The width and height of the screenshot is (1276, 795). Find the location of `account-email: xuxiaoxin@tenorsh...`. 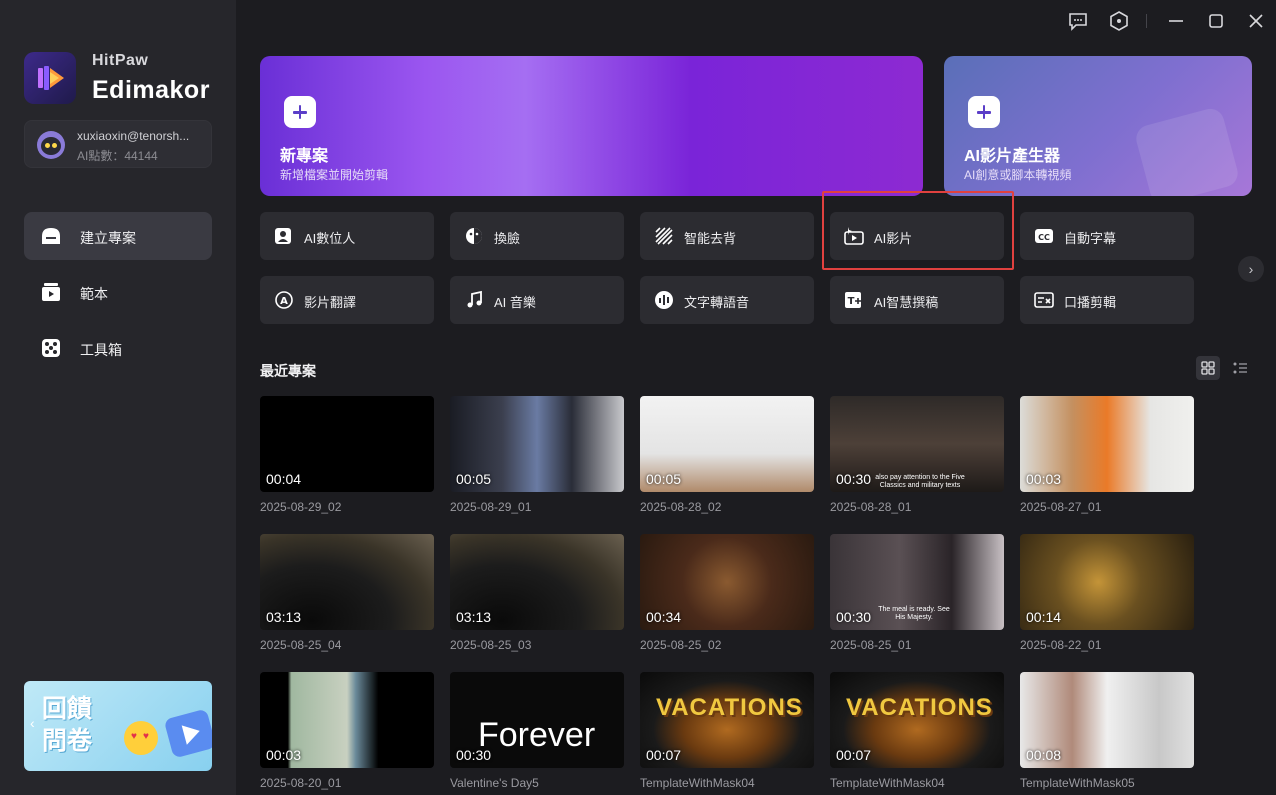

account-email: xuxiaoxin@tenorsh... is located at coordinates (133, 136).